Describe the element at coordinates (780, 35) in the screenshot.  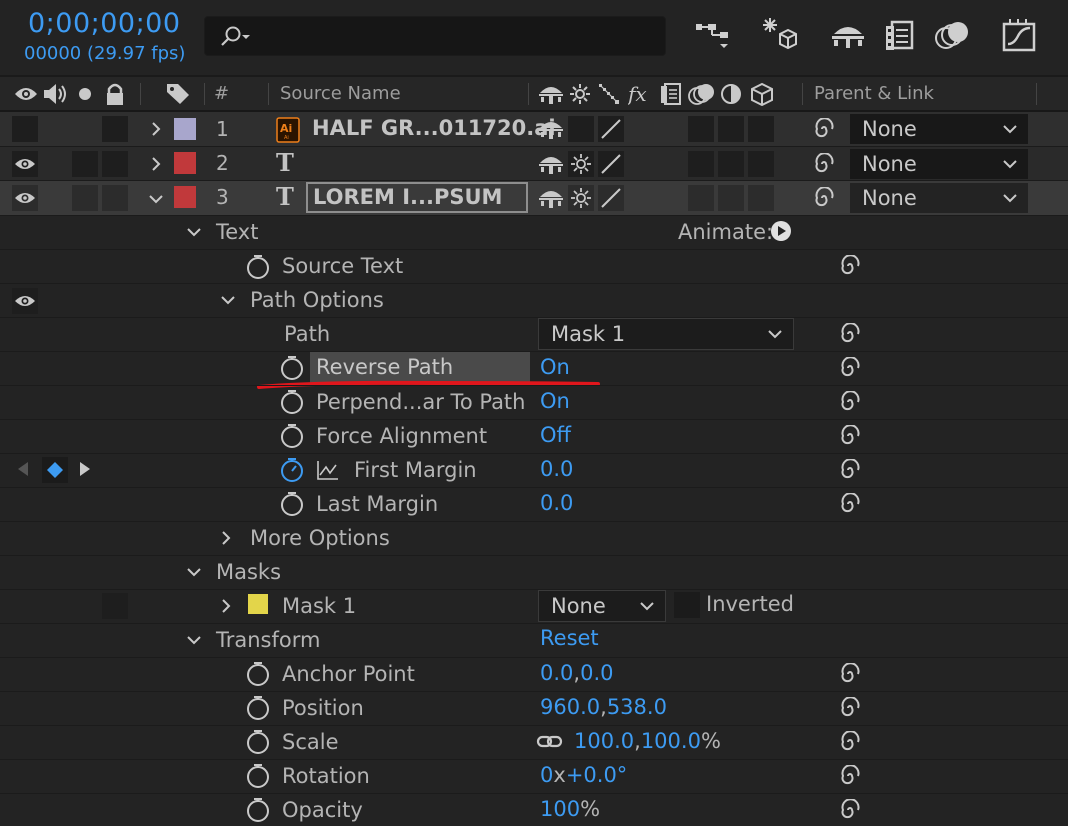
I see `draft-3d-icon` at that location.